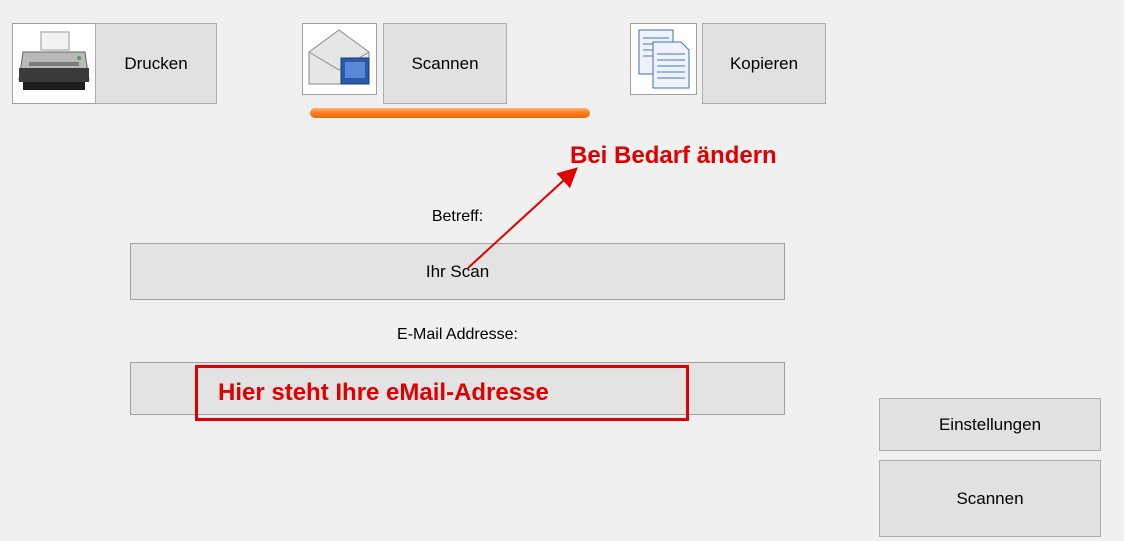 This screenshot has width=1136, height=541. I want to click on annotation-arrow, so click(522, 218).